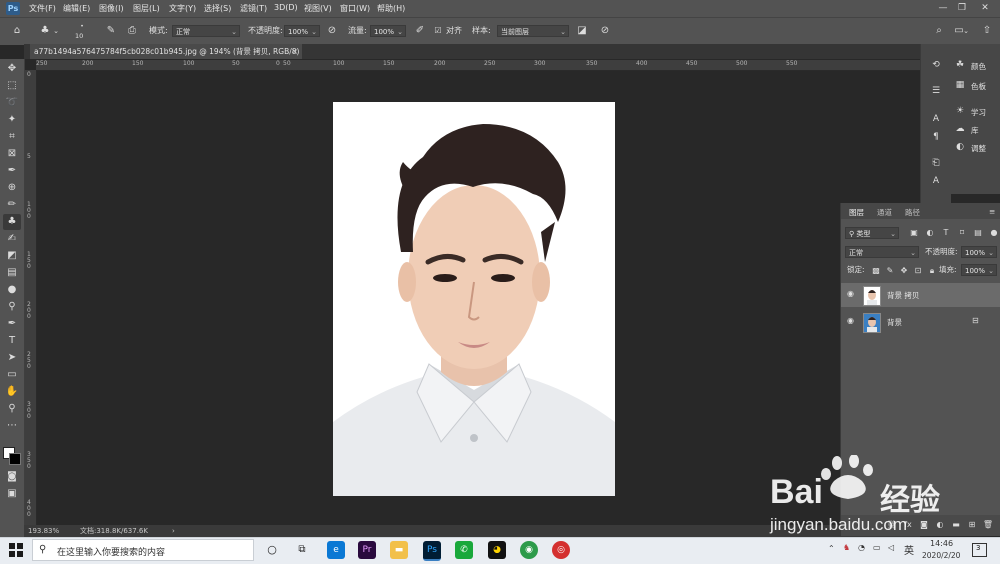 Image resolution: width=1000 pixels, height=564 pixels. Describe the element at coordinates (979, 550) in the screenshot. I see `notification-icon: 3` at that location.